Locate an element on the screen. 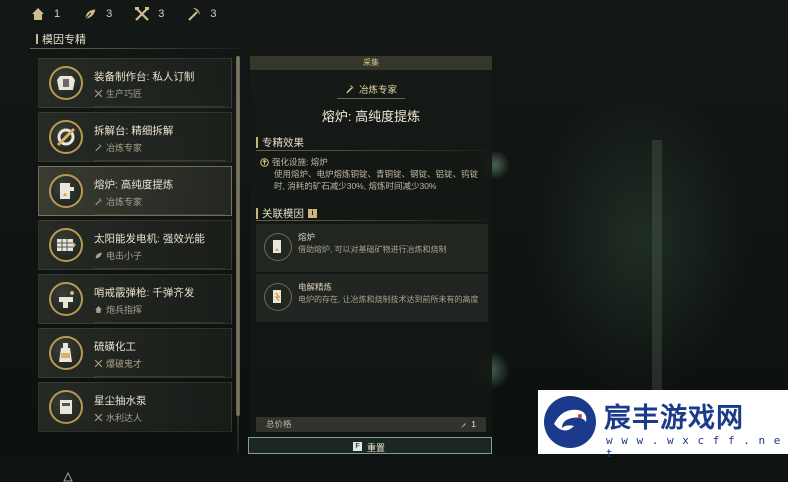 Image resolution: width=788 pixels, height=482 pixels. resource-house: 1 is located at coordinates (45, 14).